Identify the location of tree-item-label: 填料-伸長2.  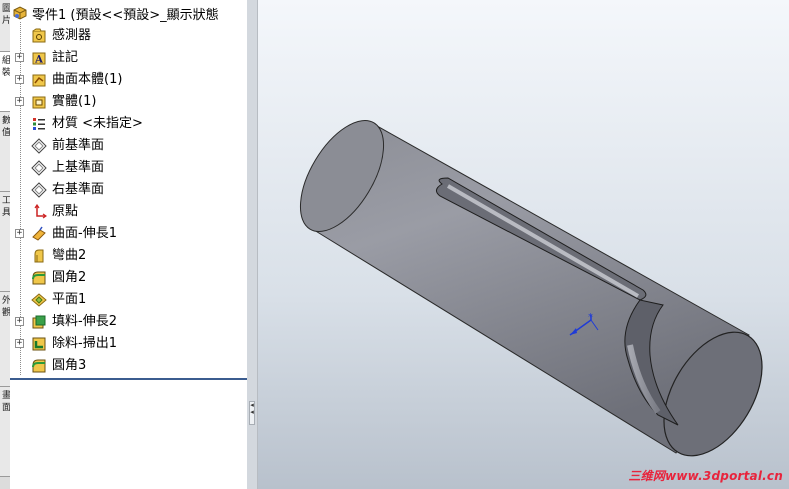
(84, 321).